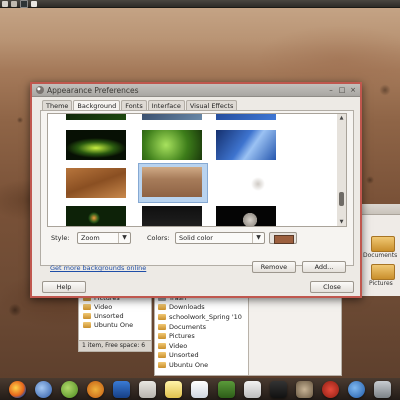  Describe the element at coordinates (226, 389) in the screenshot. I see `system-monitor-icon` at that location.